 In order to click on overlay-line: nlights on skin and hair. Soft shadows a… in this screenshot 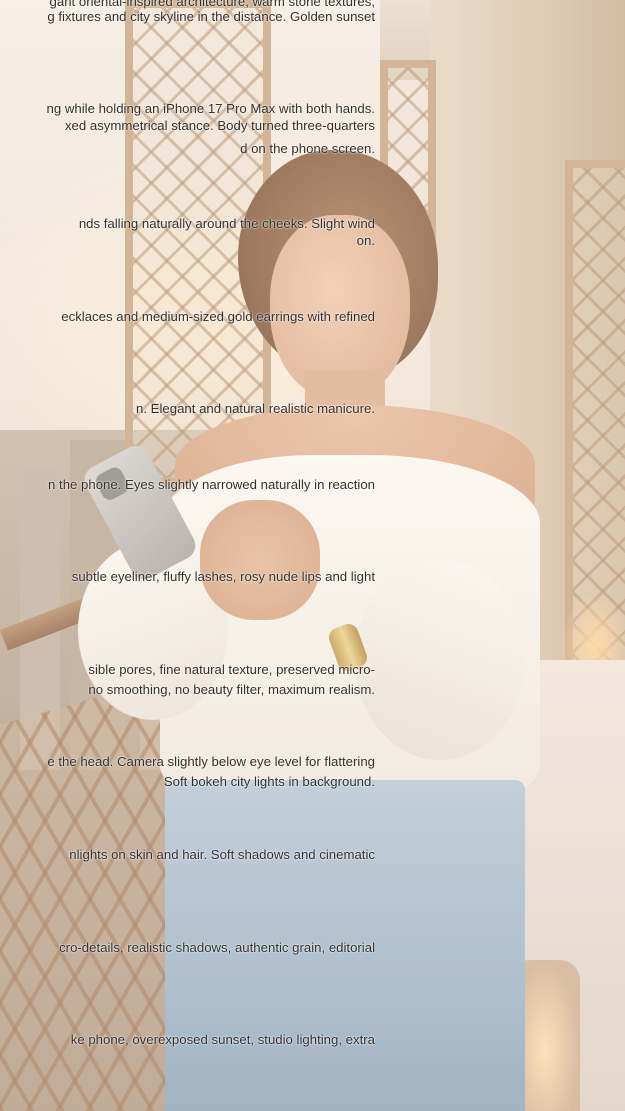, I will do `click(222, 854)`.